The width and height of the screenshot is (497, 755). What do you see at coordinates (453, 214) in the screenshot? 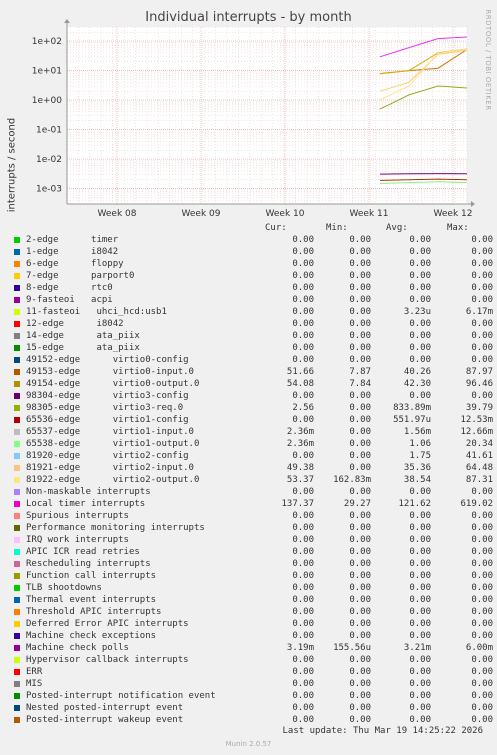
I see `x-tick-label: Week 12` at bounding box center [453, 214].